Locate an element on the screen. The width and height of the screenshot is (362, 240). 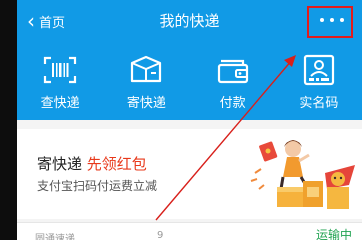
banner-title: 寄快递 先领红包 is located at coordinates (92, 163).